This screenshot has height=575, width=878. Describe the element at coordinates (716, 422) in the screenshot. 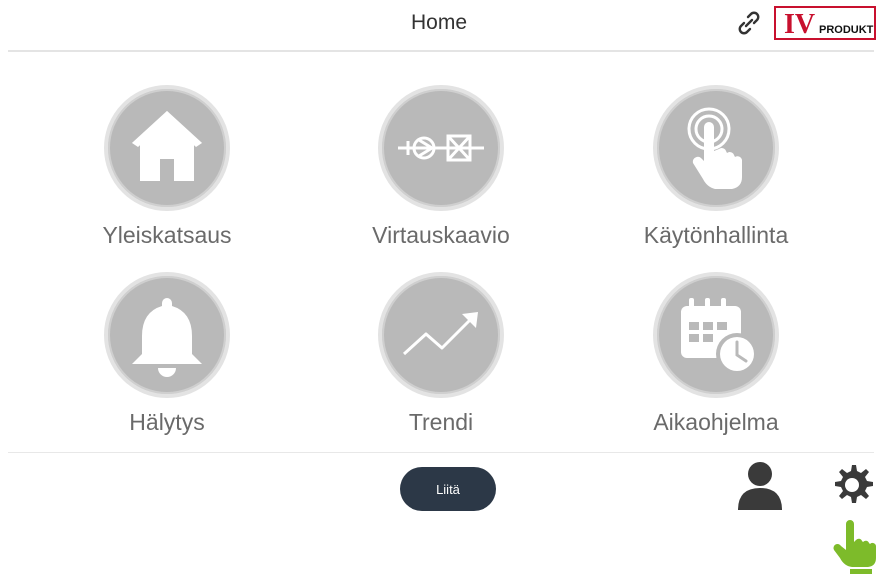

I see `tile-label: Aikaohjelma` at that location.